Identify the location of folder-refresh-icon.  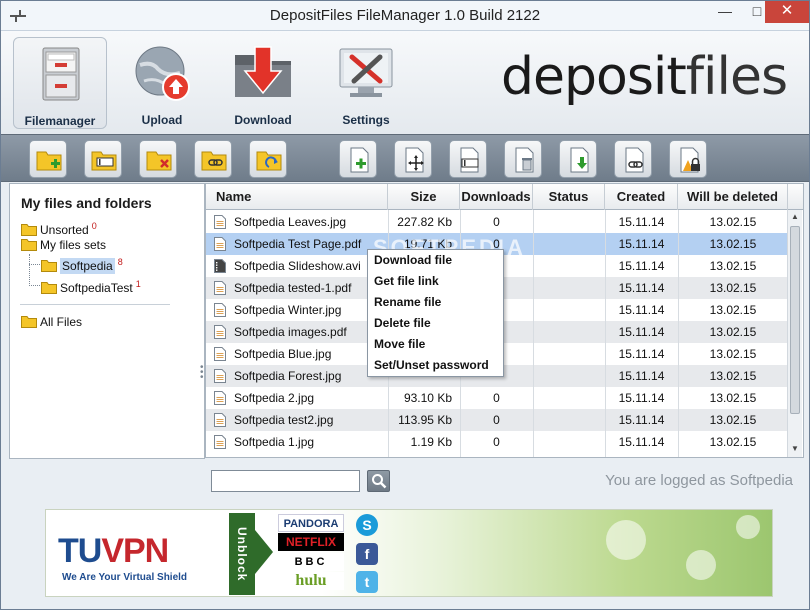
(269, 161).